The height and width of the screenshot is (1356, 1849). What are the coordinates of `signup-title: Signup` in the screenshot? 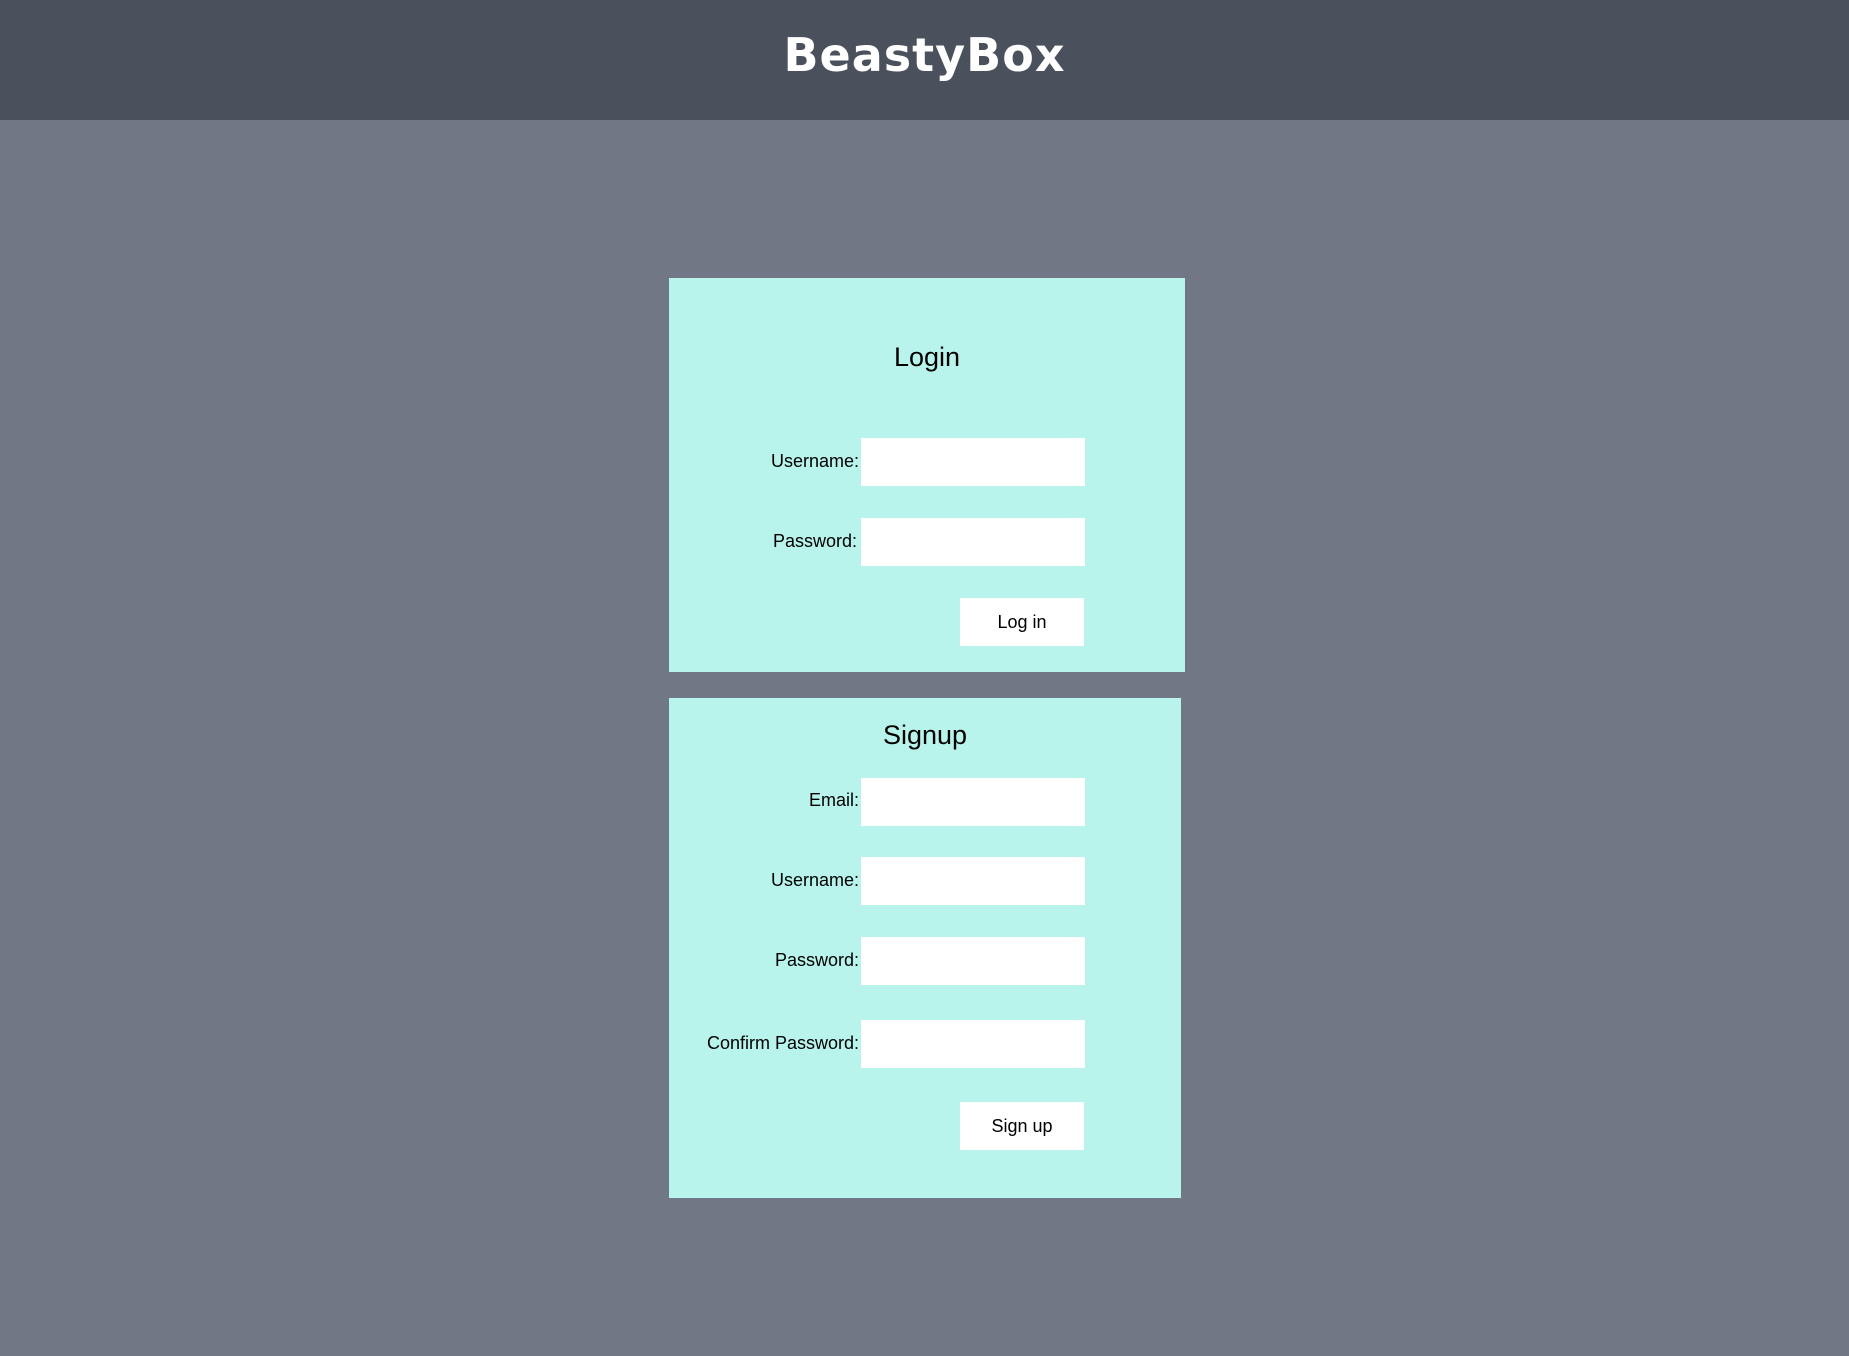 It's located at (925, 735).